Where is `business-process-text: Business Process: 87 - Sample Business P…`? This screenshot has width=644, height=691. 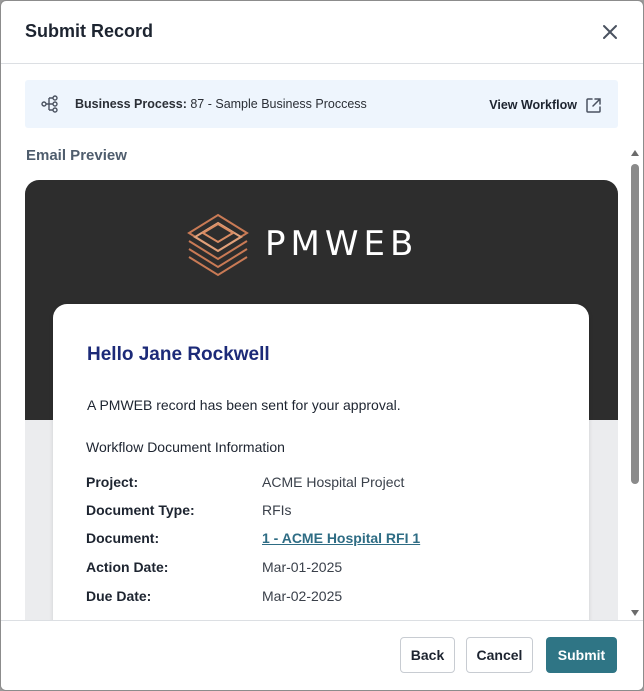 business-process-text: Business Process: 87 - Sample Business P… is located at coordinates (221, 104).